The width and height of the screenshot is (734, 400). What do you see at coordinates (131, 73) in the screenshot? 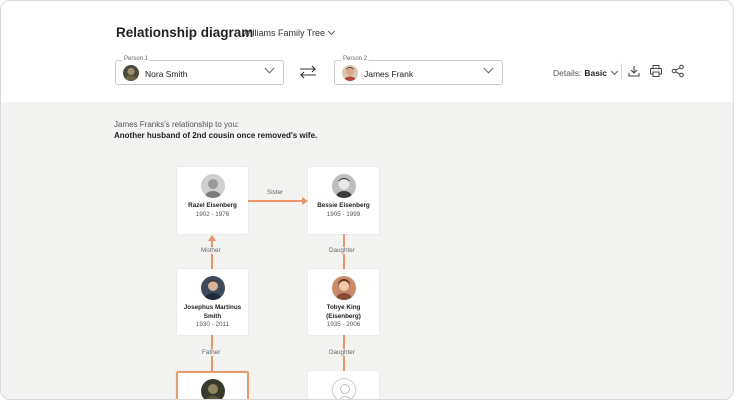
I see `person1-avatar` at bounding box center [131, 73].